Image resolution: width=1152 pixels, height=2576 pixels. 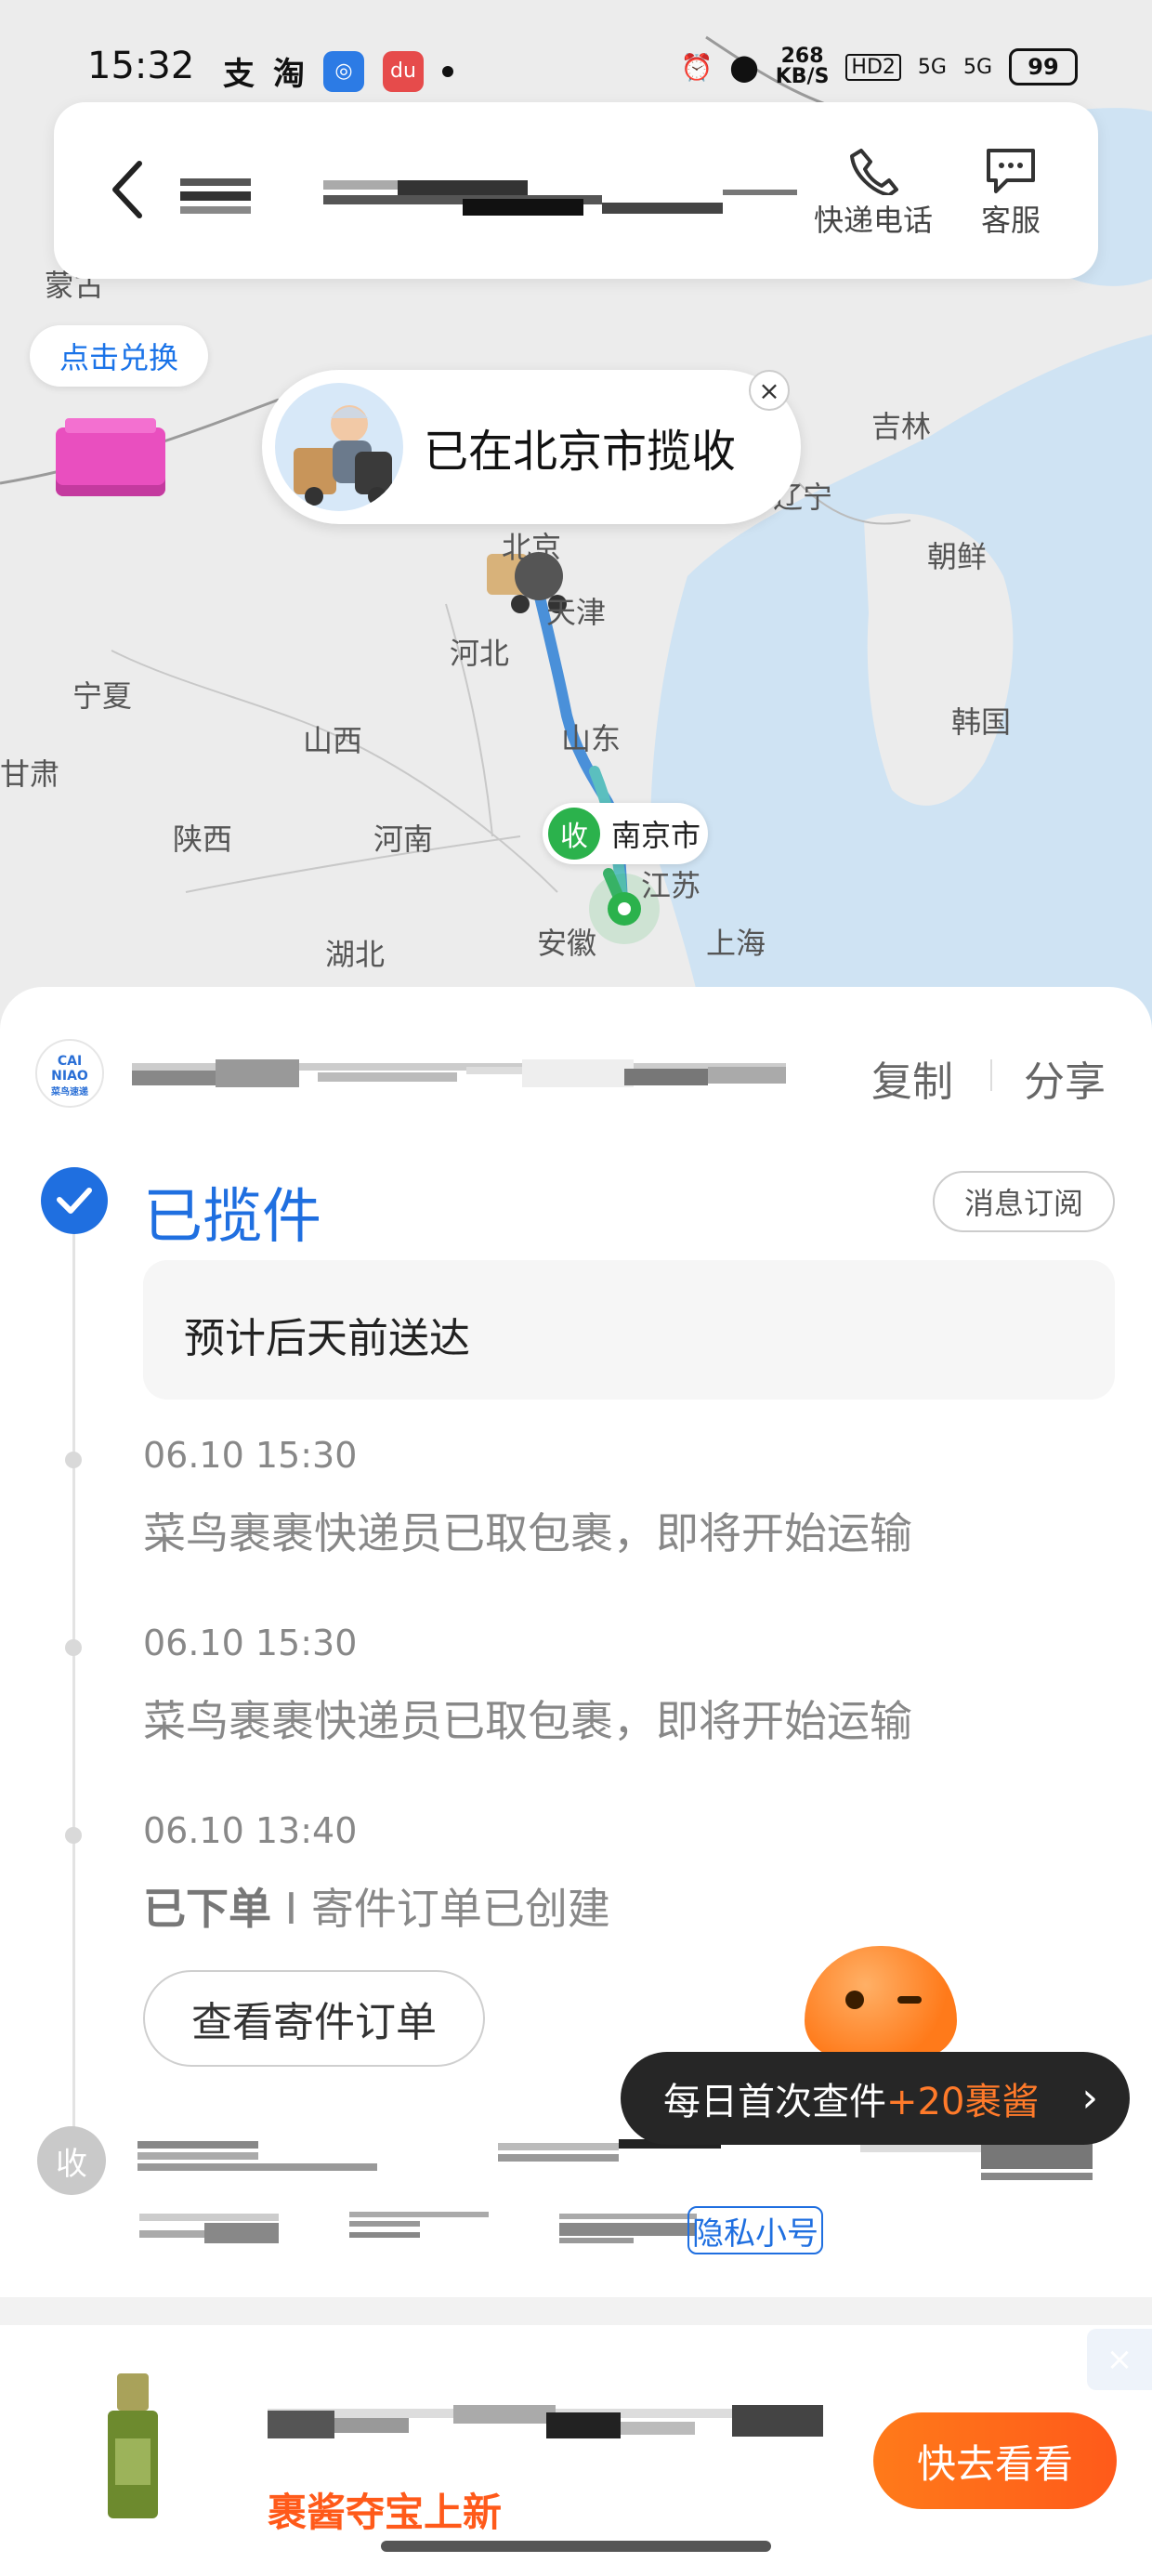 What do you see at coordinates (769, 390) in the screenshot?
I see `bubble-close-button: ×` at bounding box center [769, 390].